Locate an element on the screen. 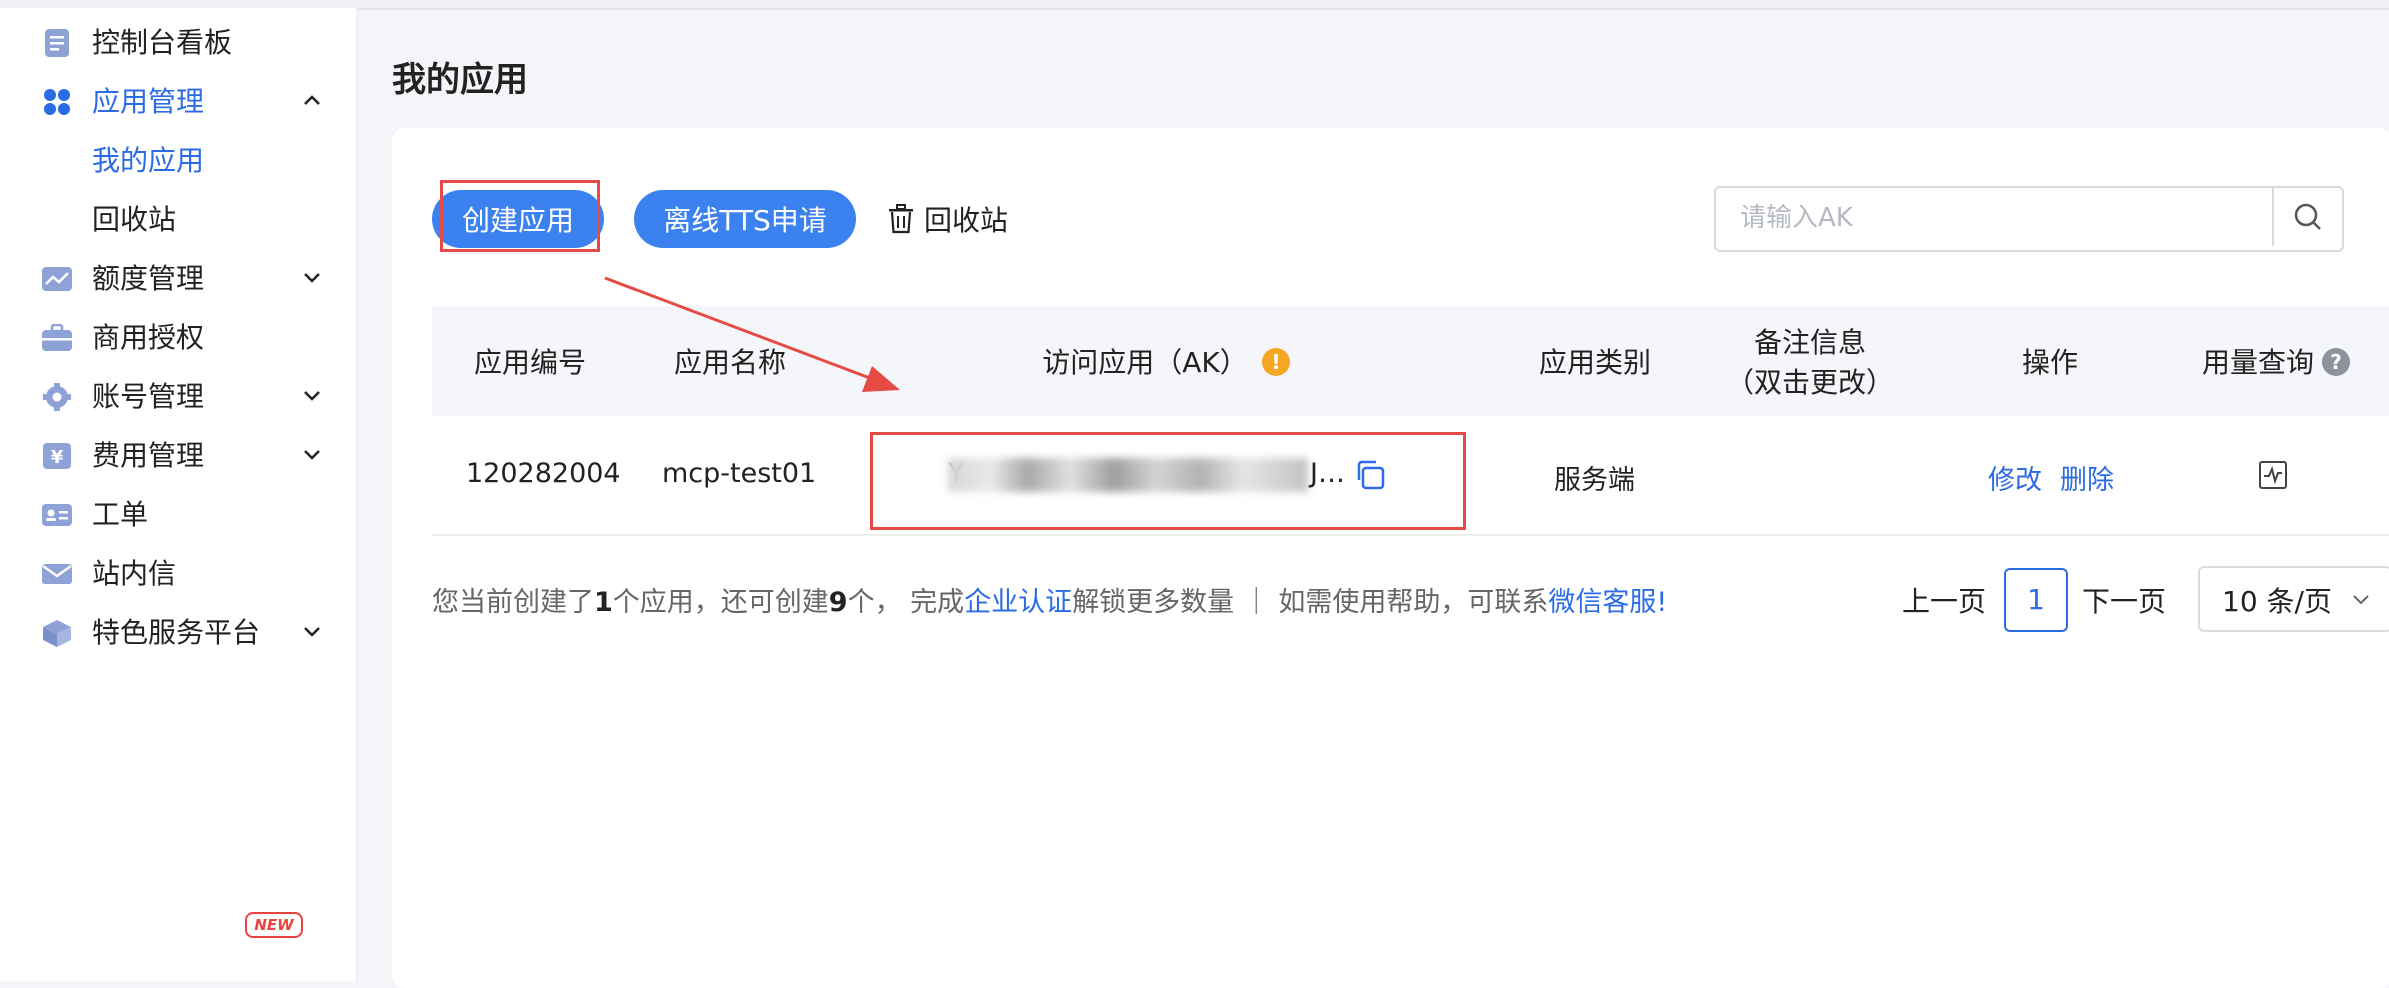  header-app-id: 应用编号 is located at coordinates (529, 362).